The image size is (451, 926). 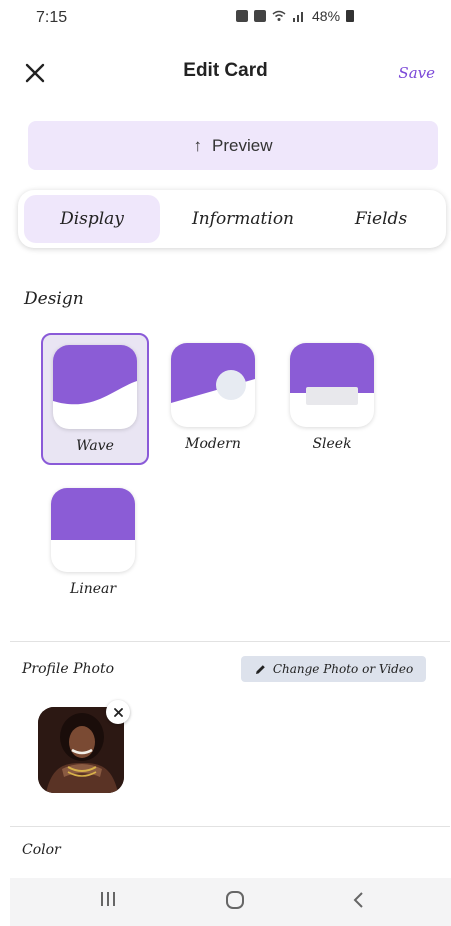 What do you see at coordinates (260, 669) in the screenshot?
I see `pencil-icon` at bounding box center [260, 669].